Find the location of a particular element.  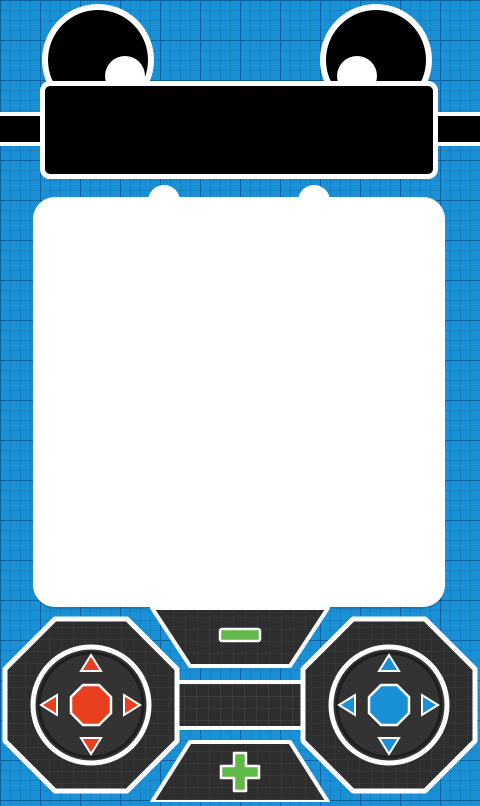

right-dpad-right-icon is located at coordinates (430, 705).